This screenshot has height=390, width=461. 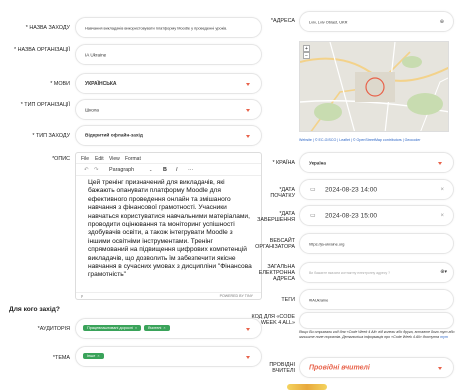 What do you see at coordinates (112, 328) in the screenshot?
I see `audience-tag: Працевлаштовані дорослі ×` at bounding box center [112, 328].